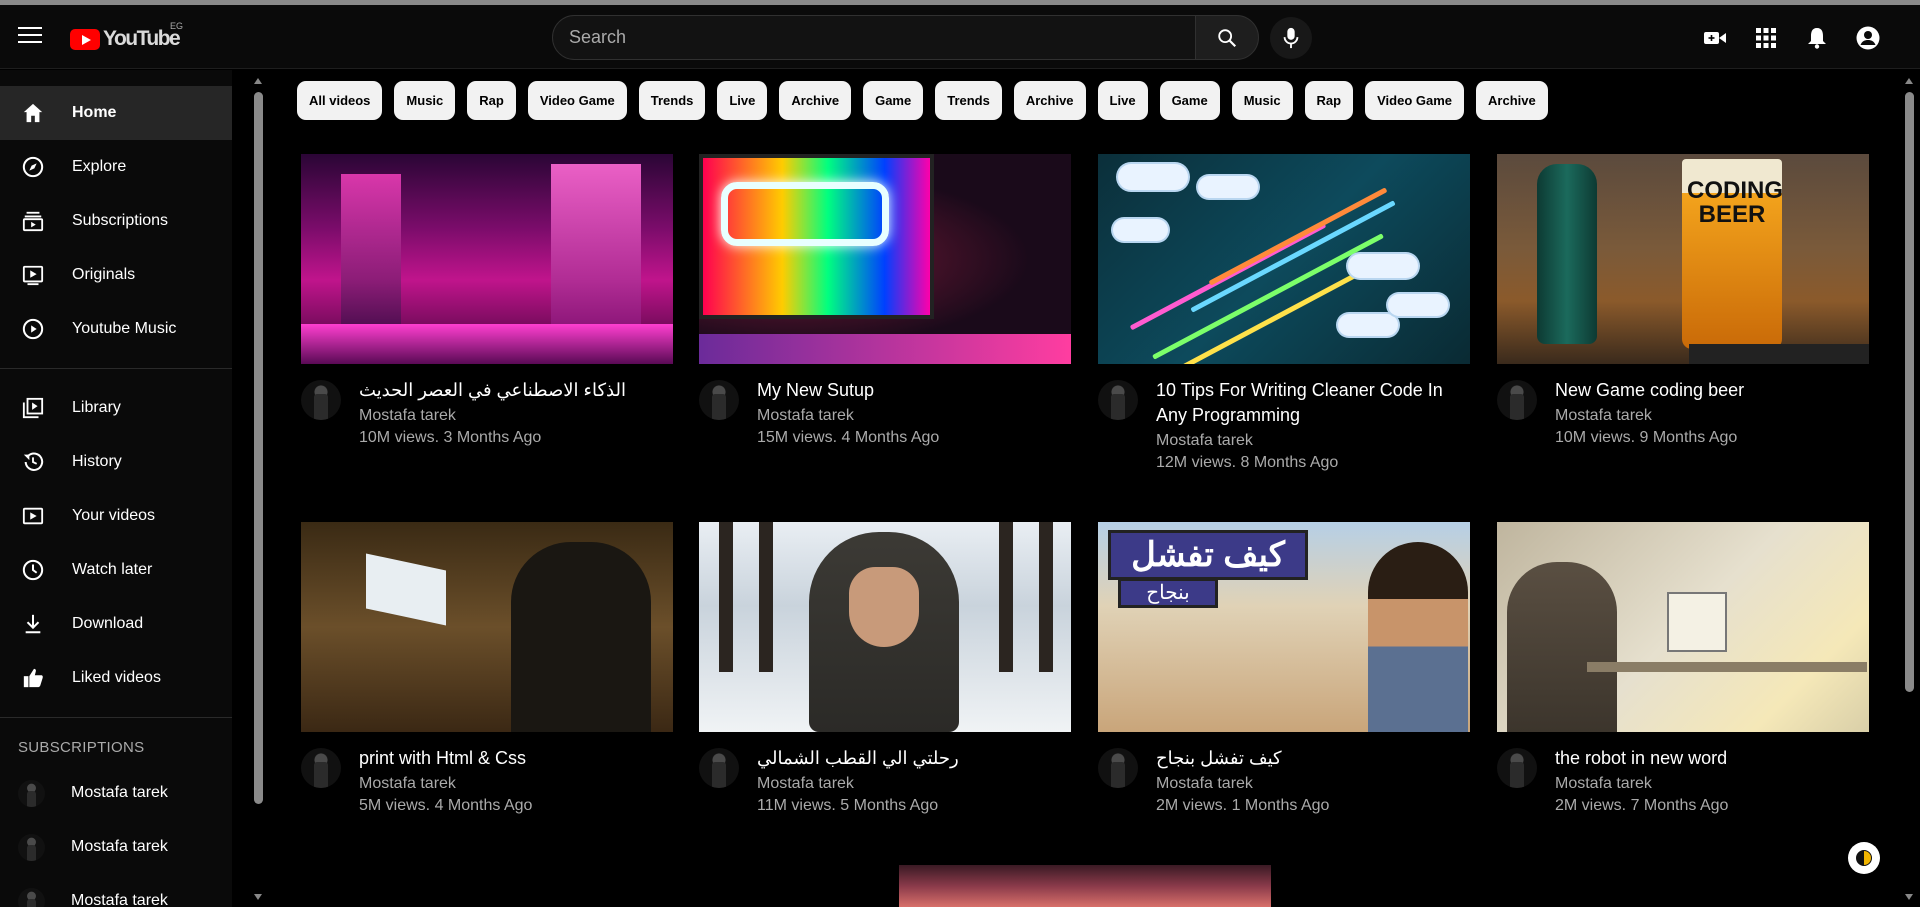 The height and width of the screenshot is (907, 1920). Describe the element at coordinates (116, 329) in the screenshot. I see `sidebar-item-youtube-music: Youtube Music` at that location.